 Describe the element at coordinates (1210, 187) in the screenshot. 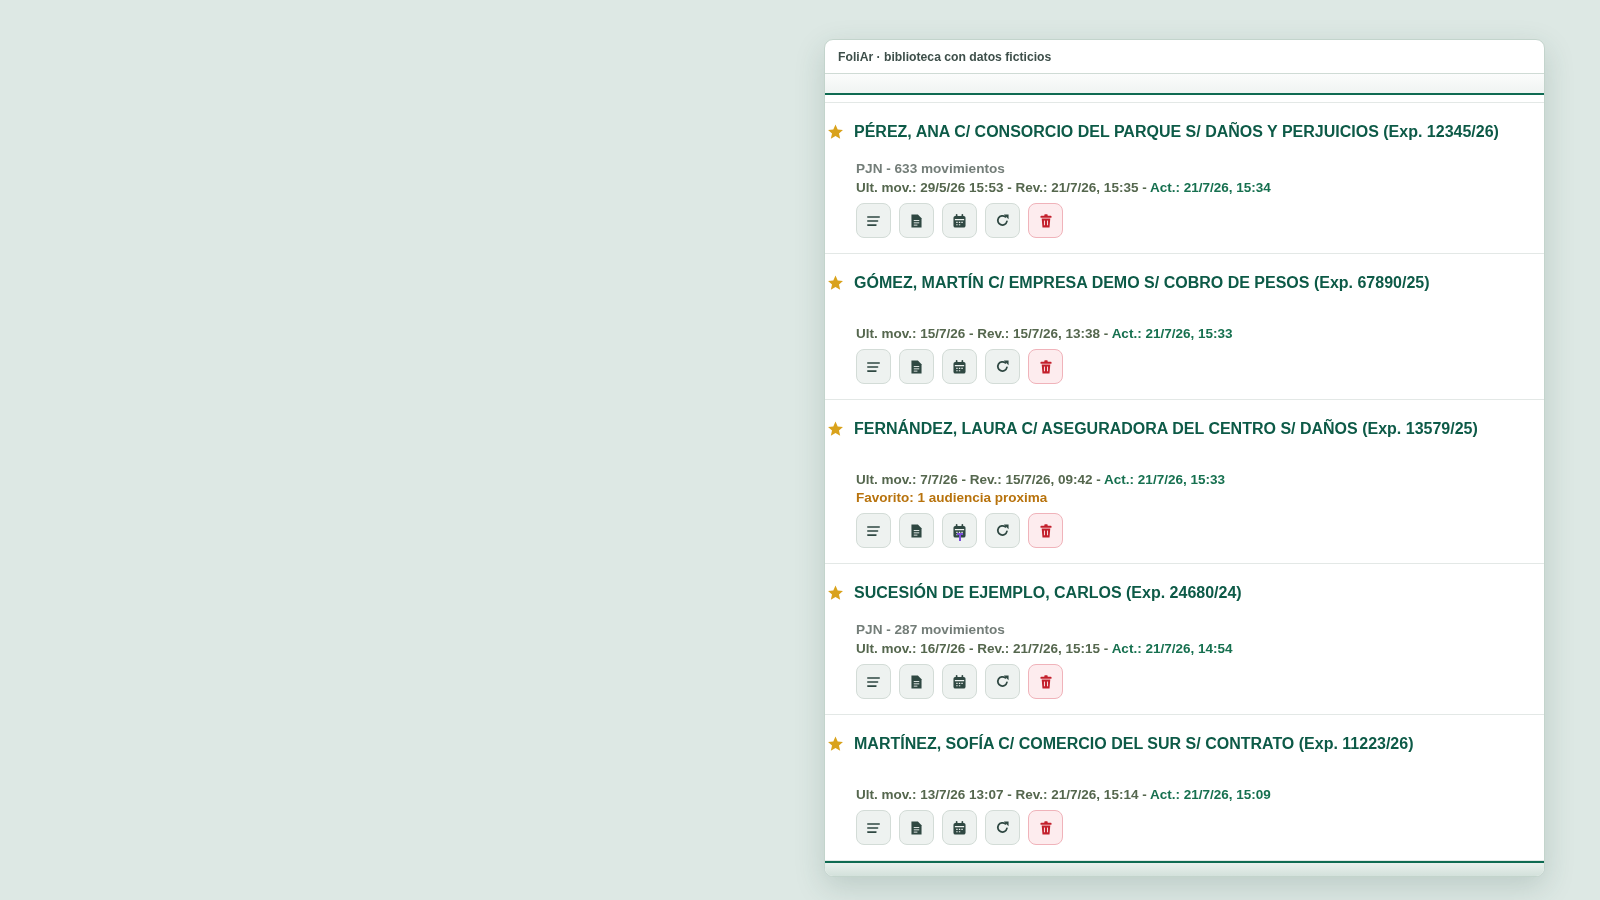

I see `updated-text: Act.: 21/7/26, 15:34` at that location.